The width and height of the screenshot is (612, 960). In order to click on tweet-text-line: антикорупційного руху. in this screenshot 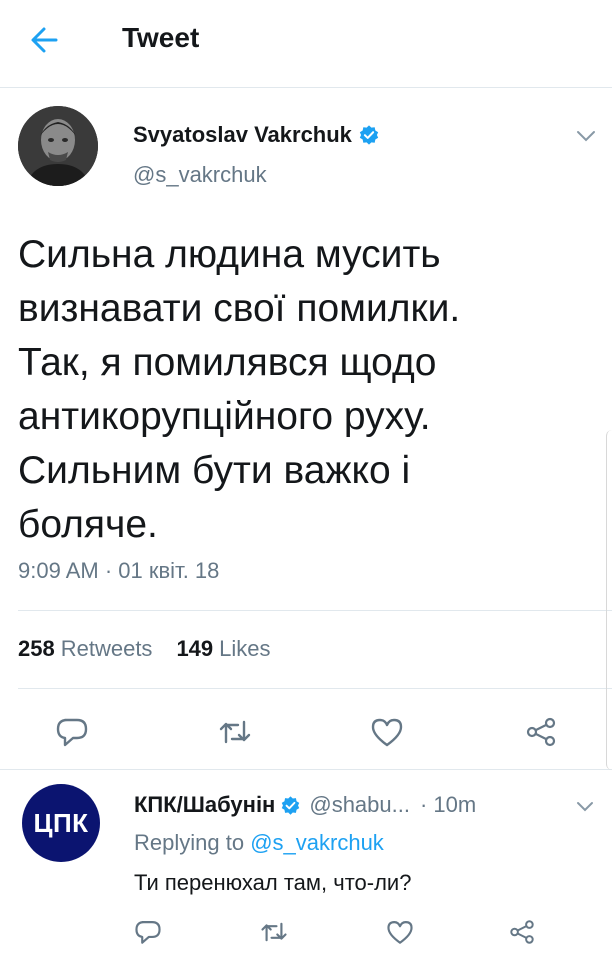, I will do `click(224, 416)`.